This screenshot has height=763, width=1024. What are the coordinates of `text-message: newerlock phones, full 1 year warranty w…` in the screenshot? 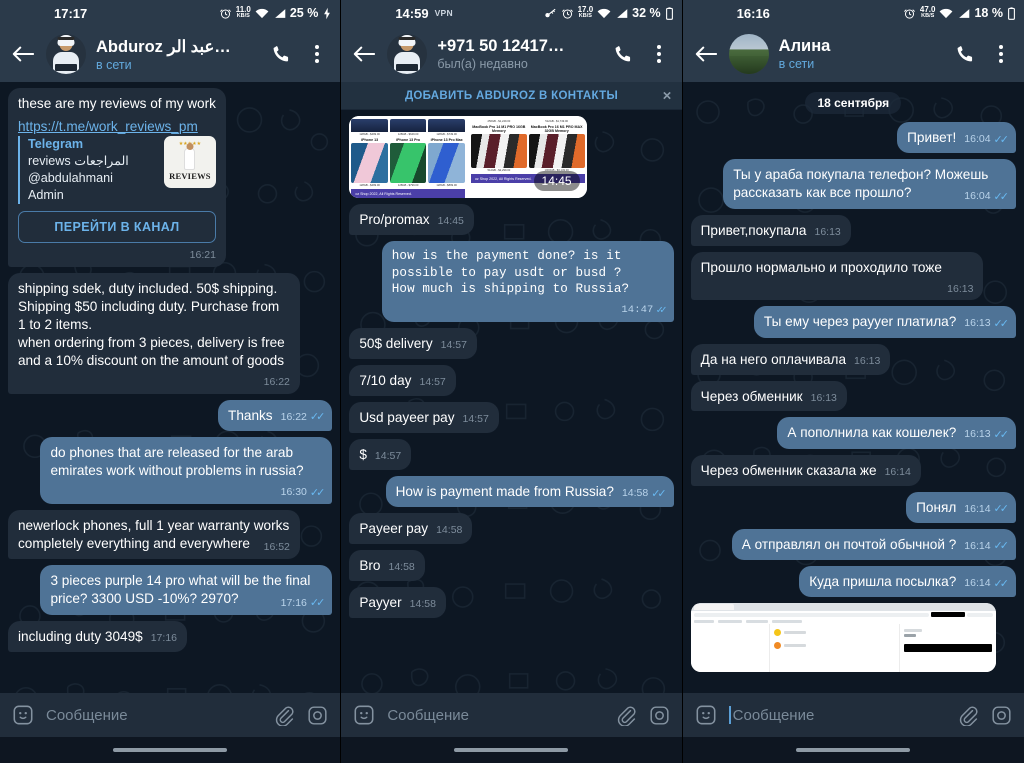 It's located at (154, 535).